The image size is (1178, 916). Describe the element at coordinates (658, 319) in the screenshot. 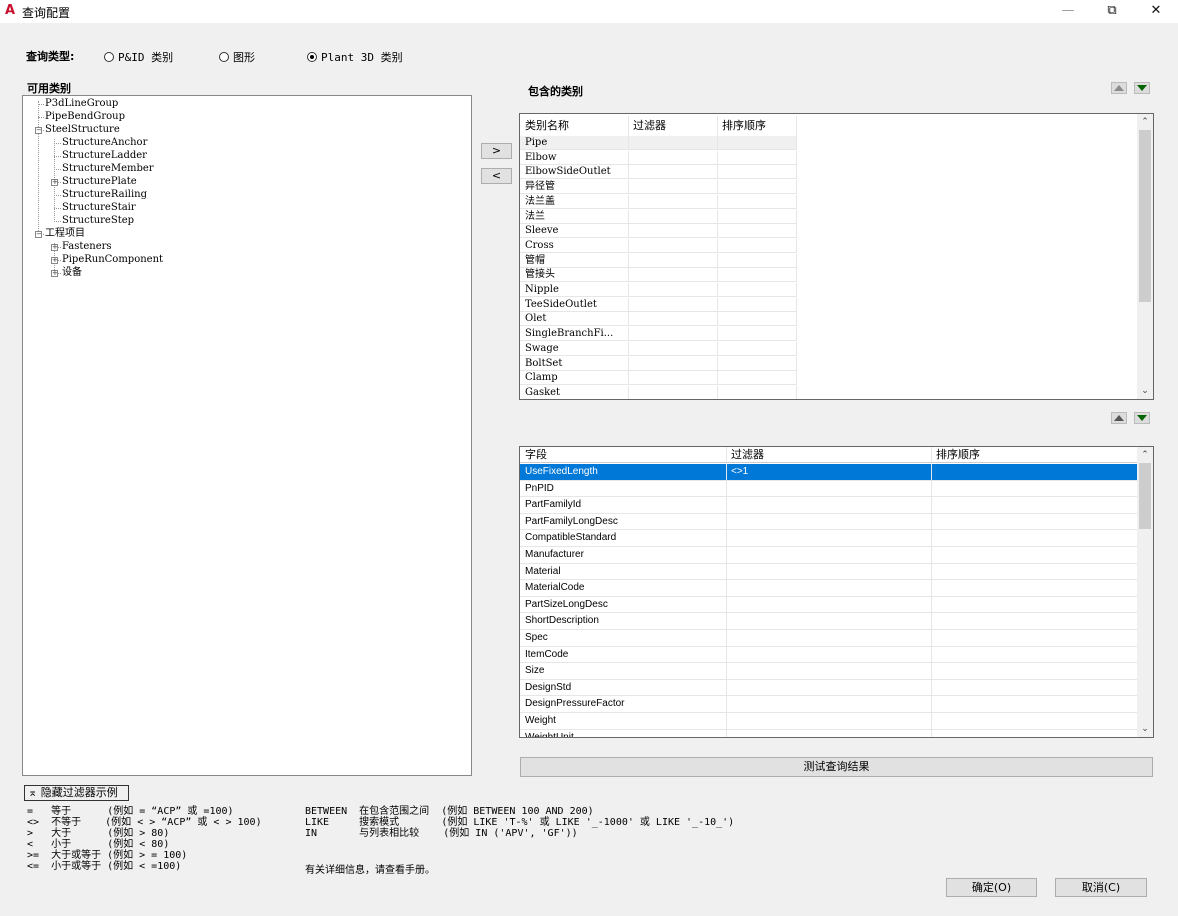

I see `table-row: Olet` at that location.